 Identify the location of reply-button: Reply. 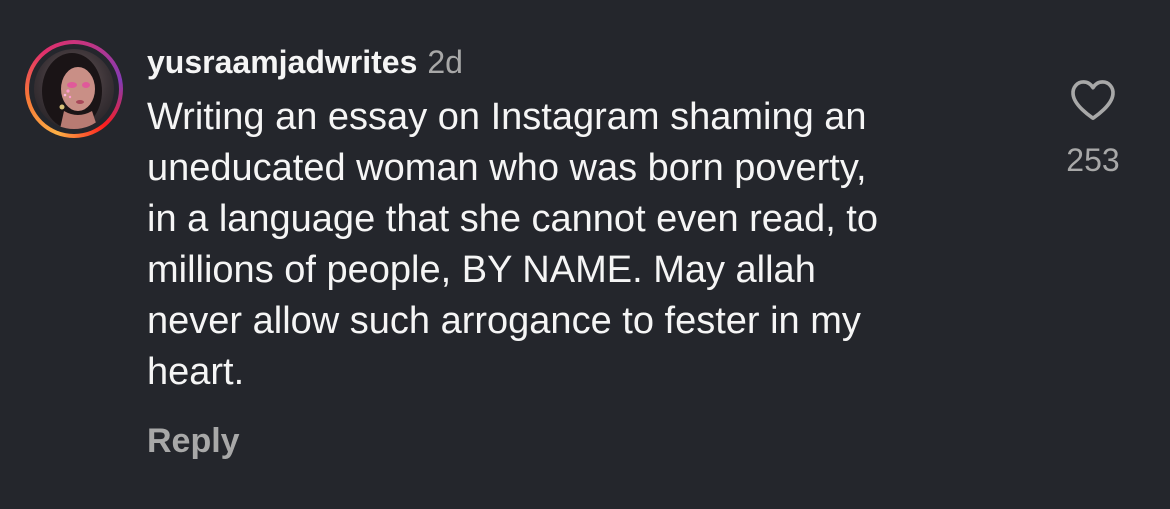
(193, 441).